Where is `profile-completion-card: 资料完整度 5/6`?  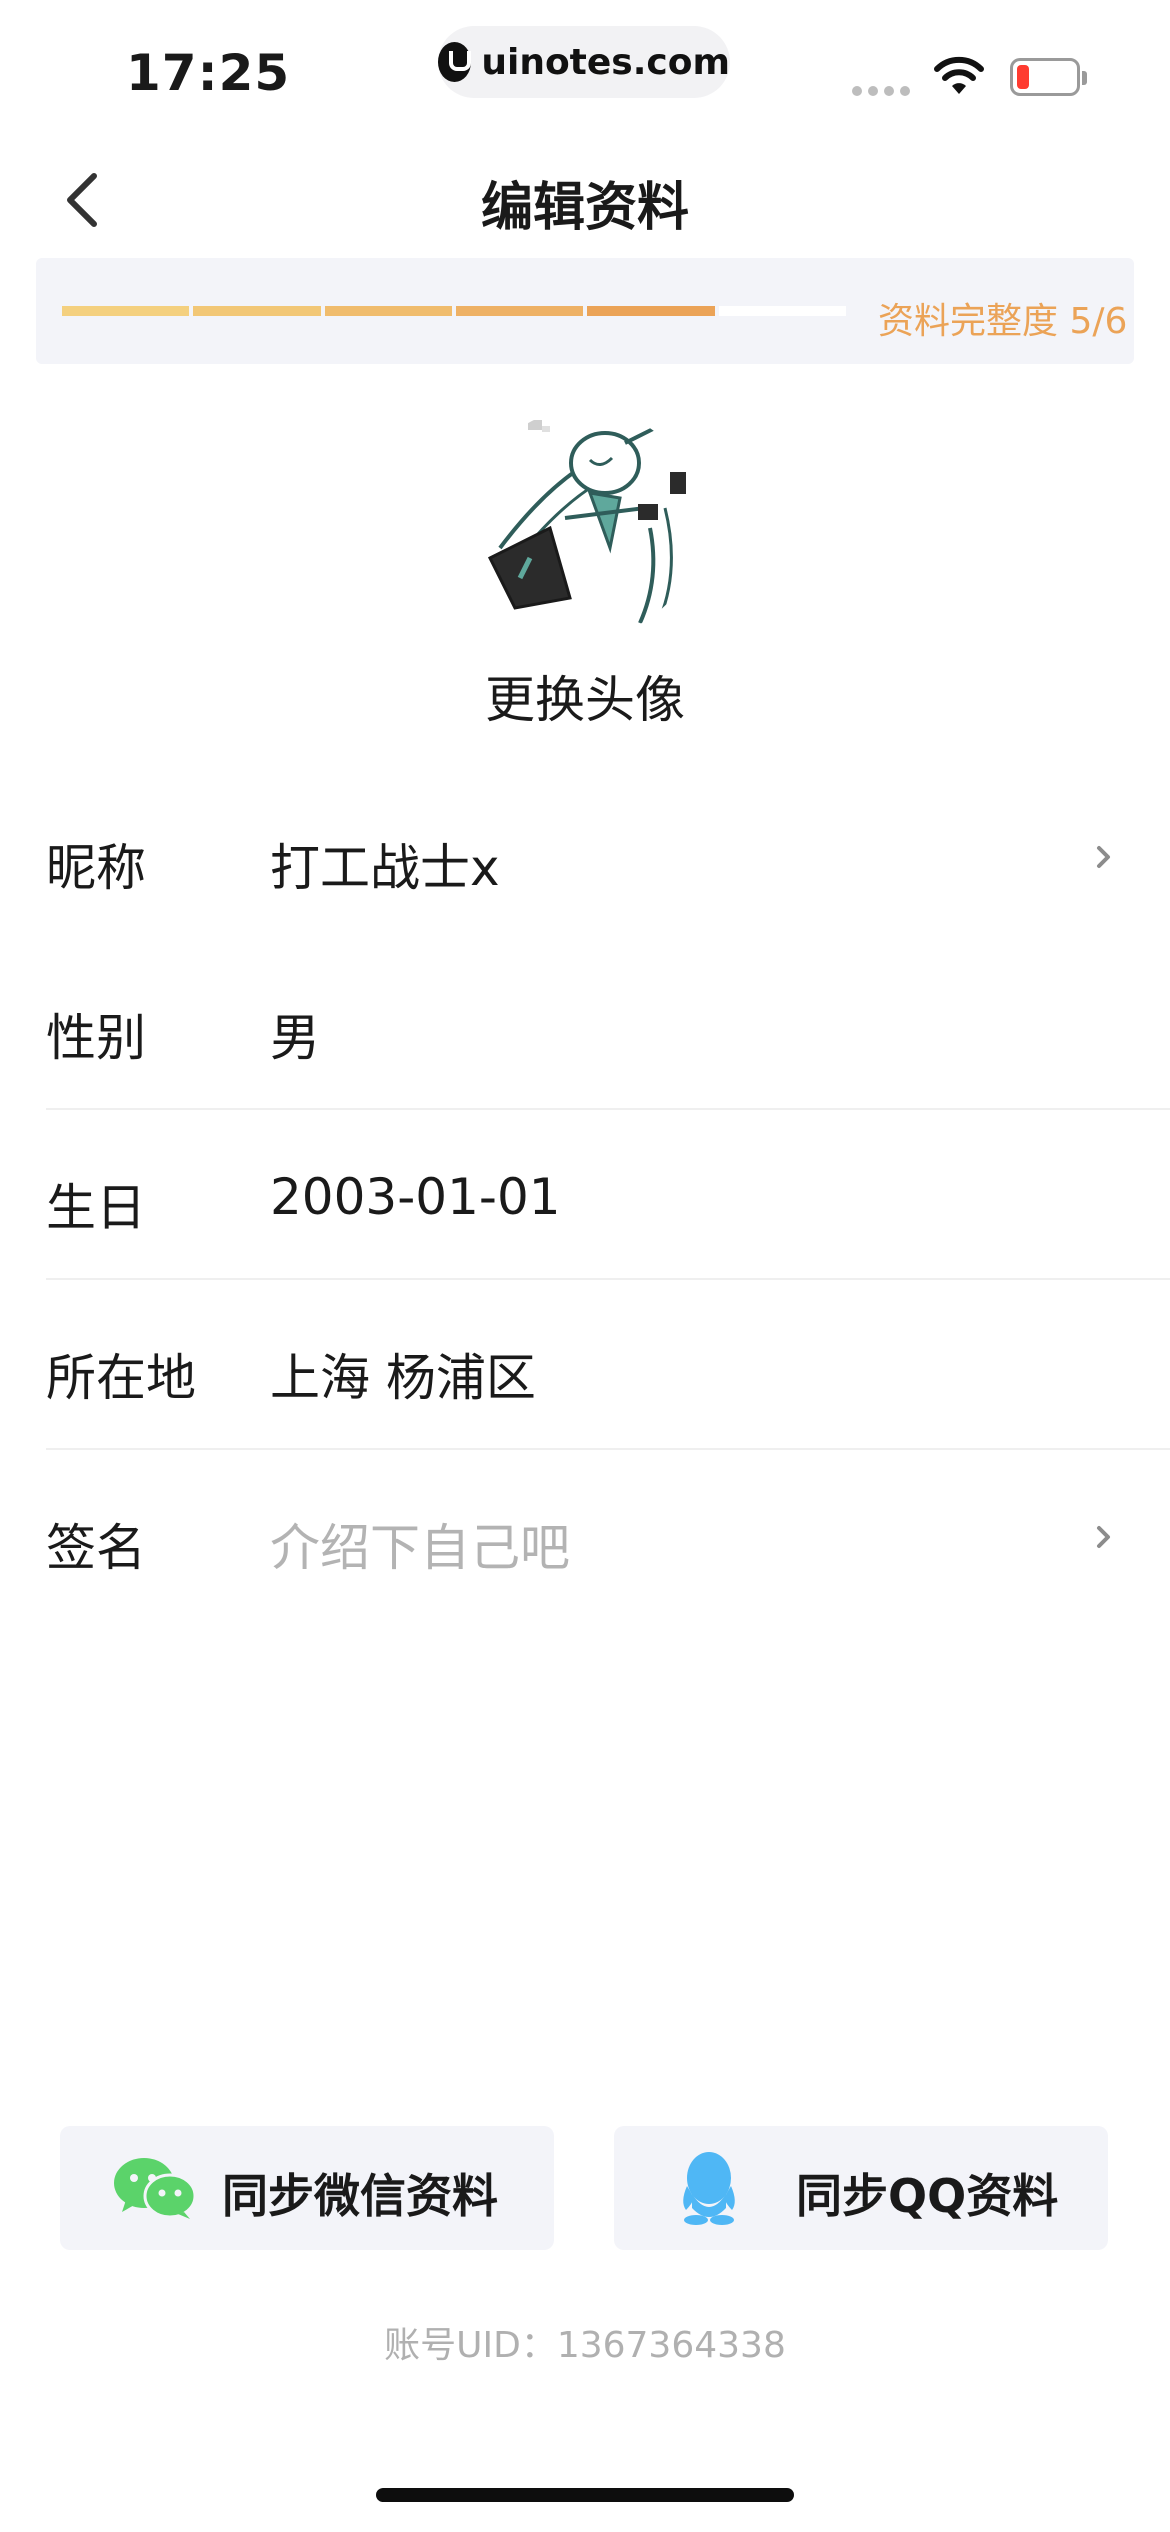
profile-completion-card: 资料完整度 5/6 is located at coordinates (585, 311).